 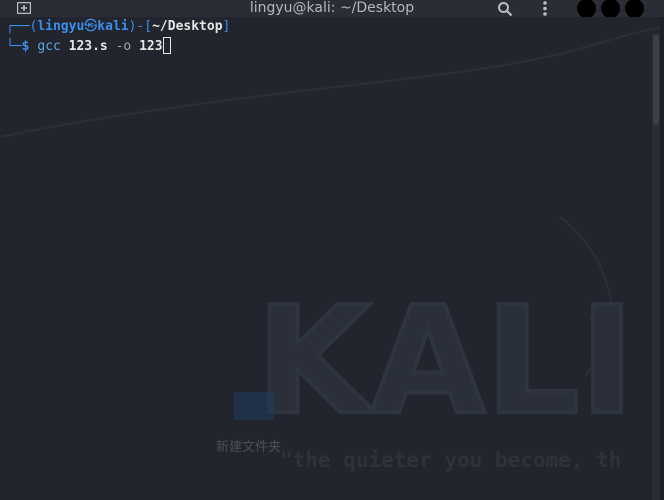 I want to click on prompt-sep: )-[, so click(x=140, y=26).